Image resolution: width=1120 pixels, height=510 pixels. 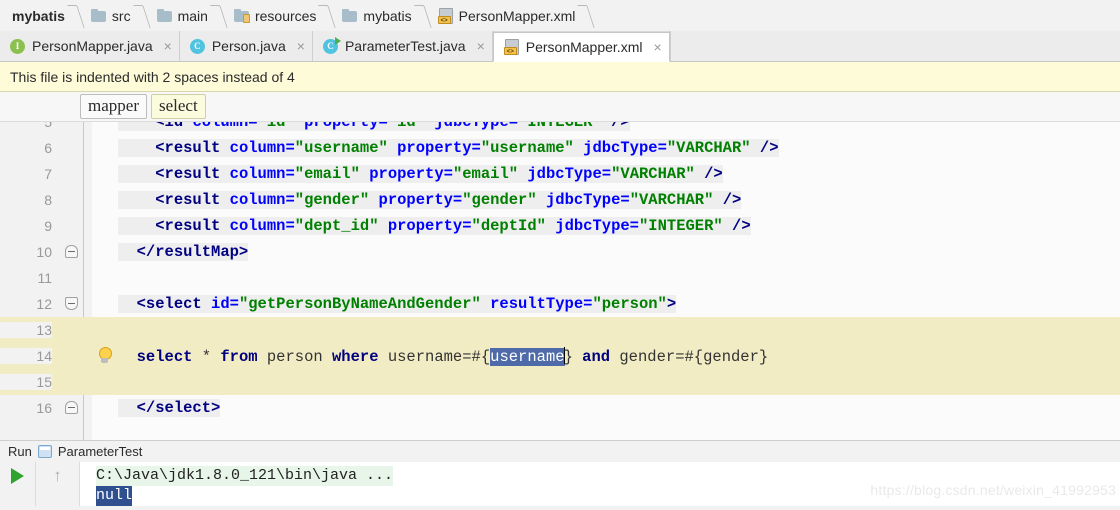 I want to click on tab-parametertest-java: C ParameterTest.java ×, so click(x=402, y=46).